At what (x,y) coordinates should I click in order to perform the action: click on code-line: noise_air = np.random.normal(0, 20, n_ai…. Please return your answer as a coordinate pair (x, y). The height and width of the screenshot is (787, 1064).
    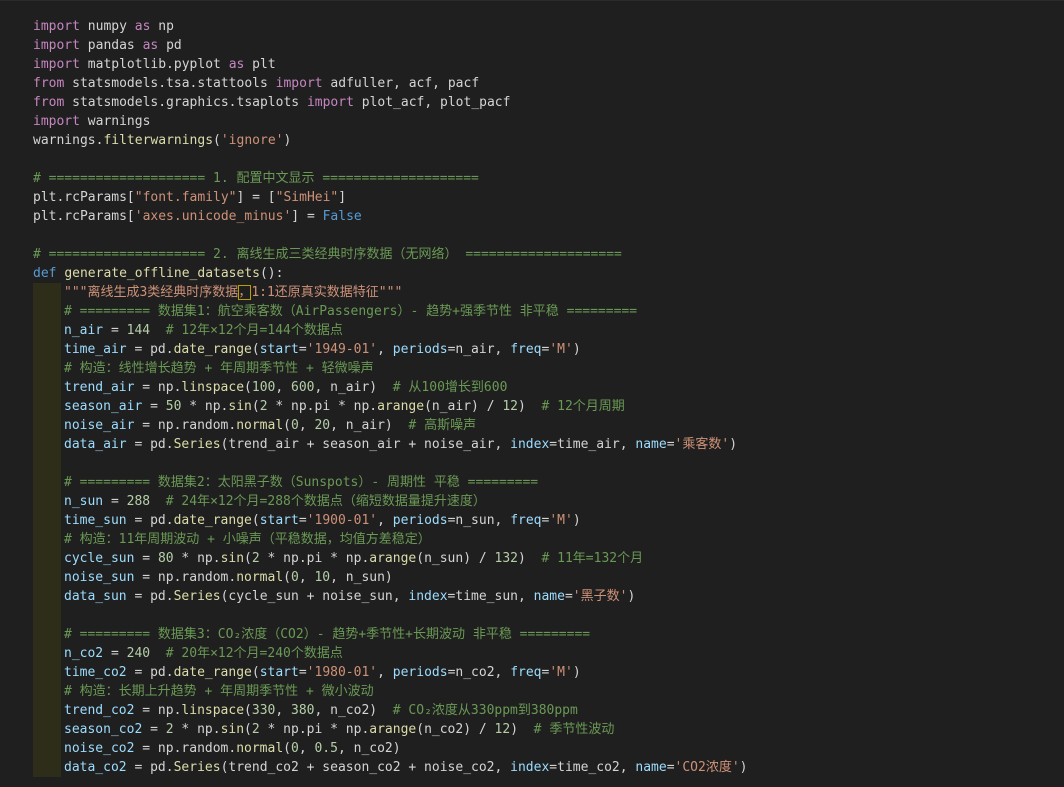
    Looking at the image, I should click on (545, 425).